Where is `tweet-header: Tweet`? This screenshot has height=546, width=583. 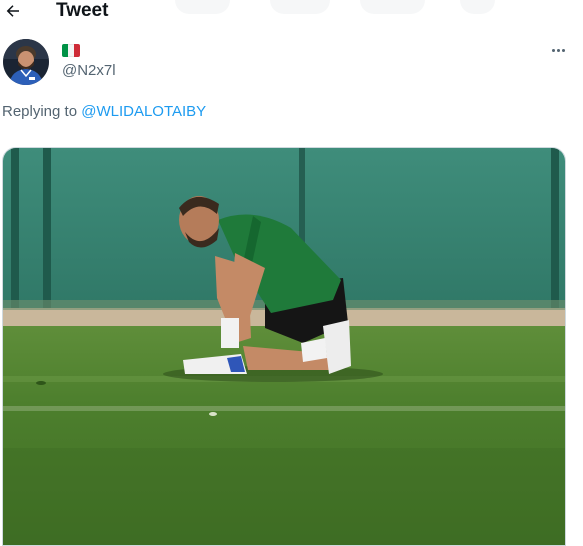 tweet-header: Tweet is located at coordinates (291, 13).